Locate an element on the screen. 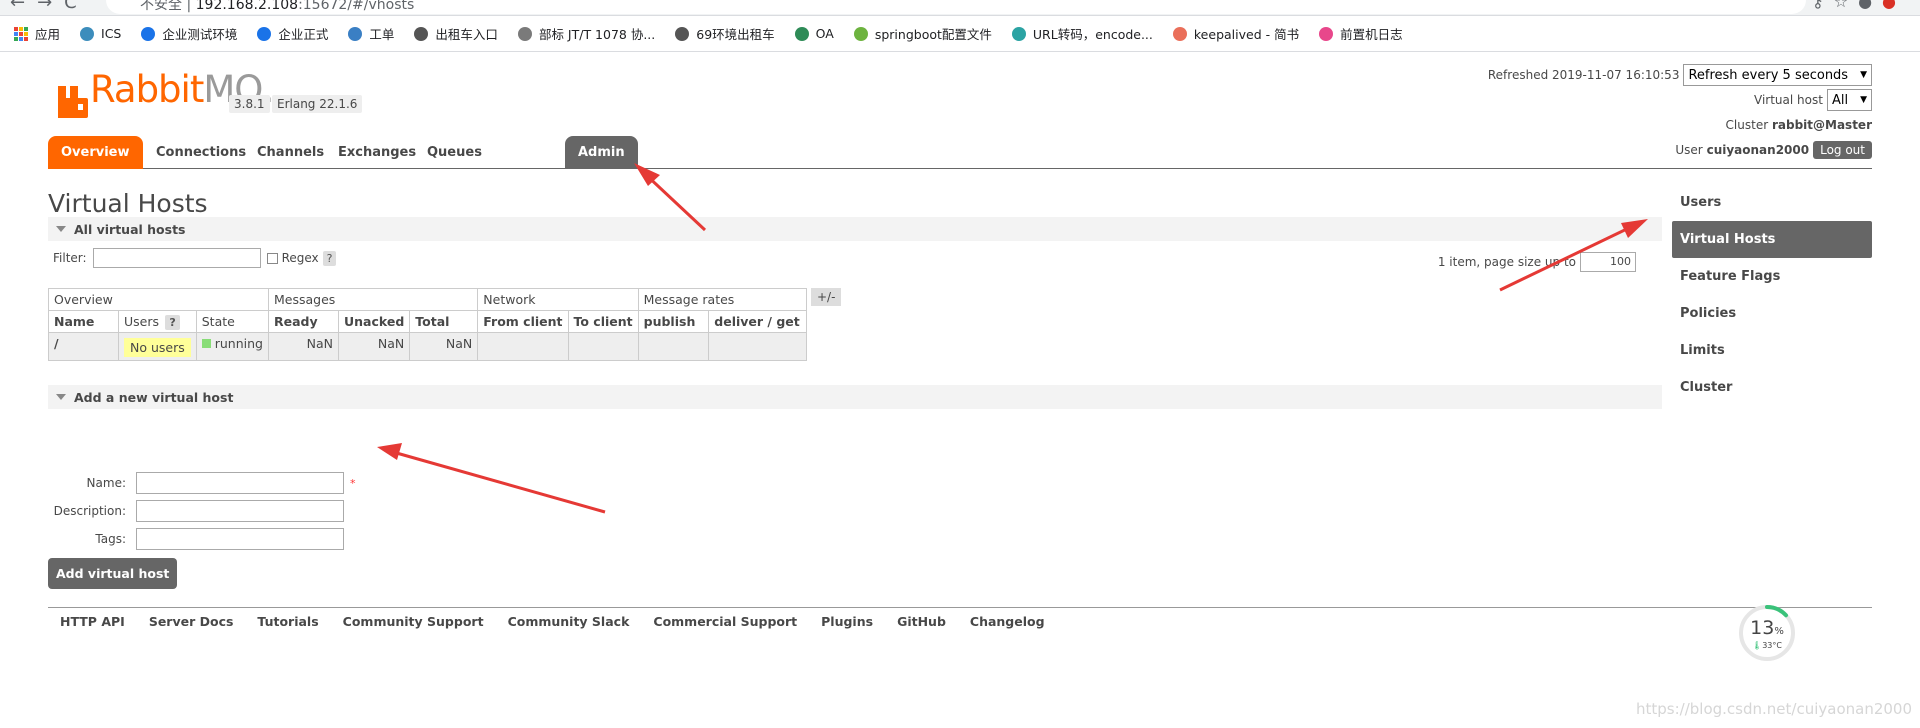 The height and width of the screenshot is (728, 1920). bookmark-item: keepalived - 简书 is located at coordinates (1236, 33).